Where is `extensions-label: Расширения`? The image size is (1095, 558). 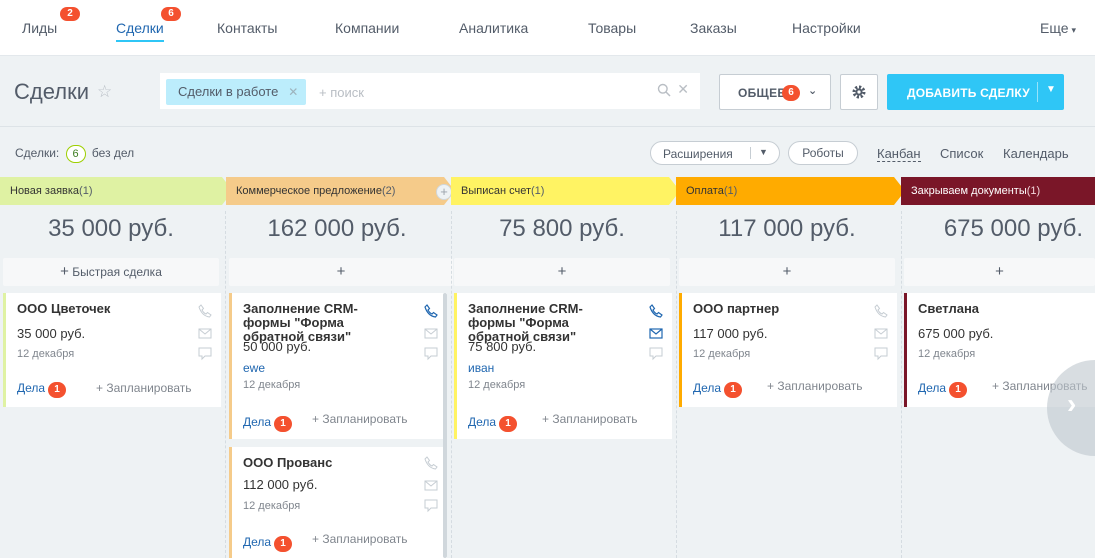 extensions-label: Расширения is located at coordinates (698, 154).